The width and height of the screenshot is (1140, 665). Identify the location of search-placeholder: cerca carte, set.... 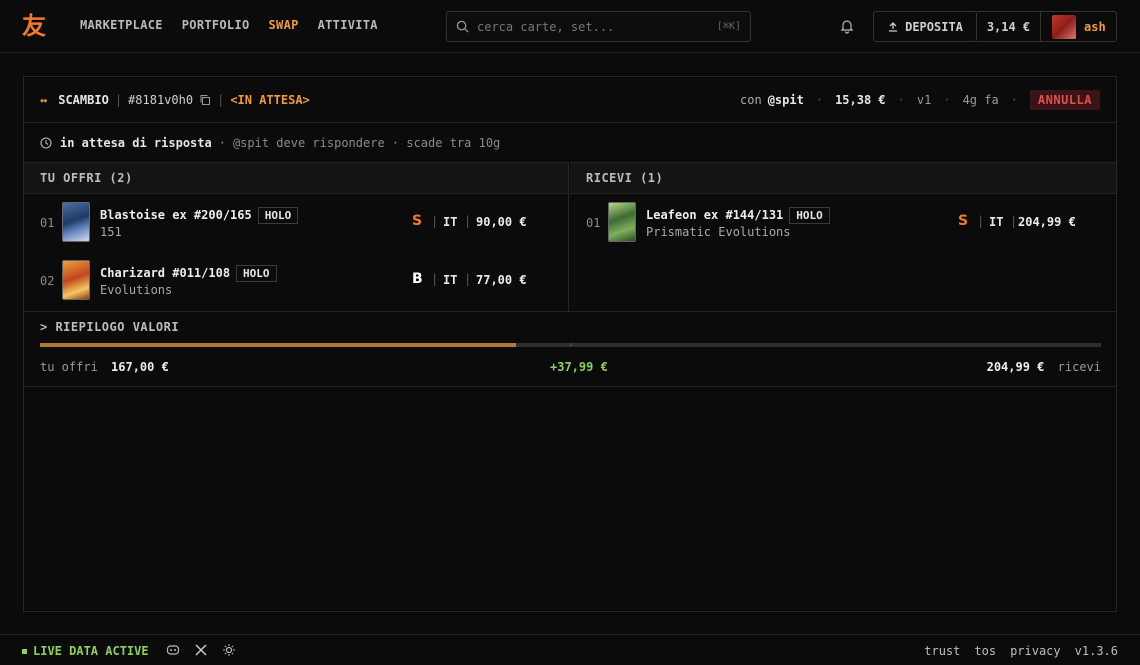
(546, 26).